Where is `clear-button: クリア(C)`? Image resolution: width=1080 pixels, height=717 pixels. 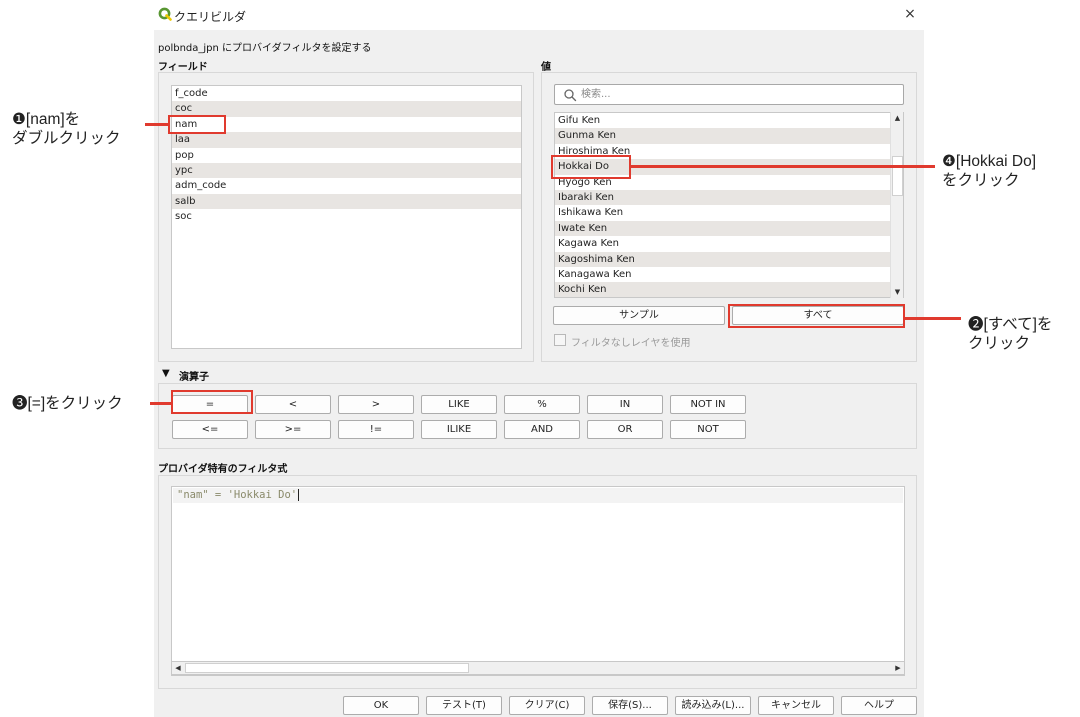
clear-button: クリア(C) is located at coordinates (547, 705).